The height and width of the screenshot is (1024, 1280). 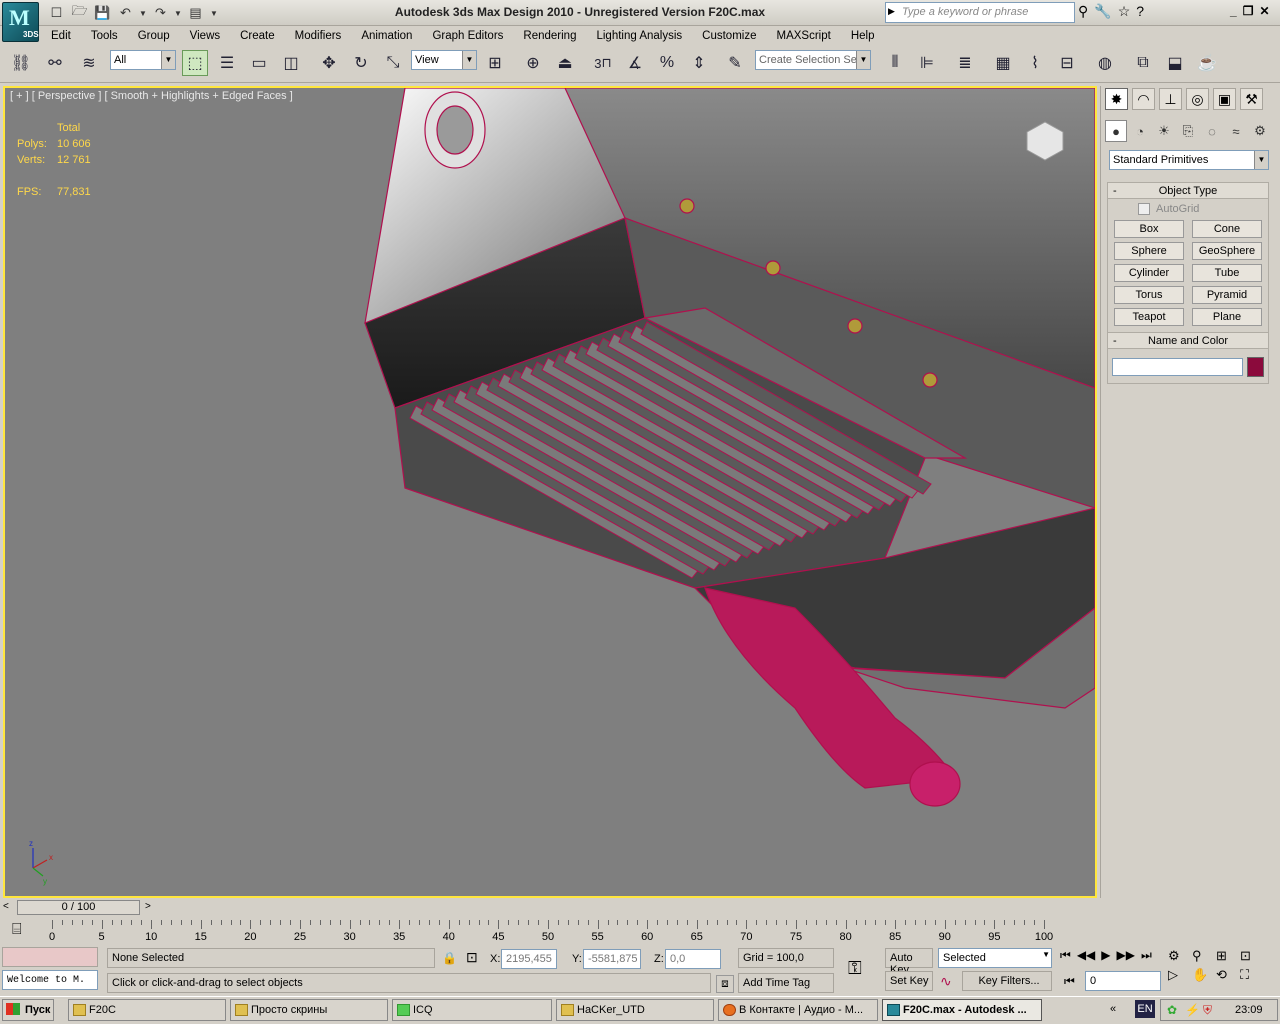 What do you see at coordinates (1252, 956) in the screenshot?
I see `zoom-extents-icon: ⊡` at bounding box center [1252, 956].